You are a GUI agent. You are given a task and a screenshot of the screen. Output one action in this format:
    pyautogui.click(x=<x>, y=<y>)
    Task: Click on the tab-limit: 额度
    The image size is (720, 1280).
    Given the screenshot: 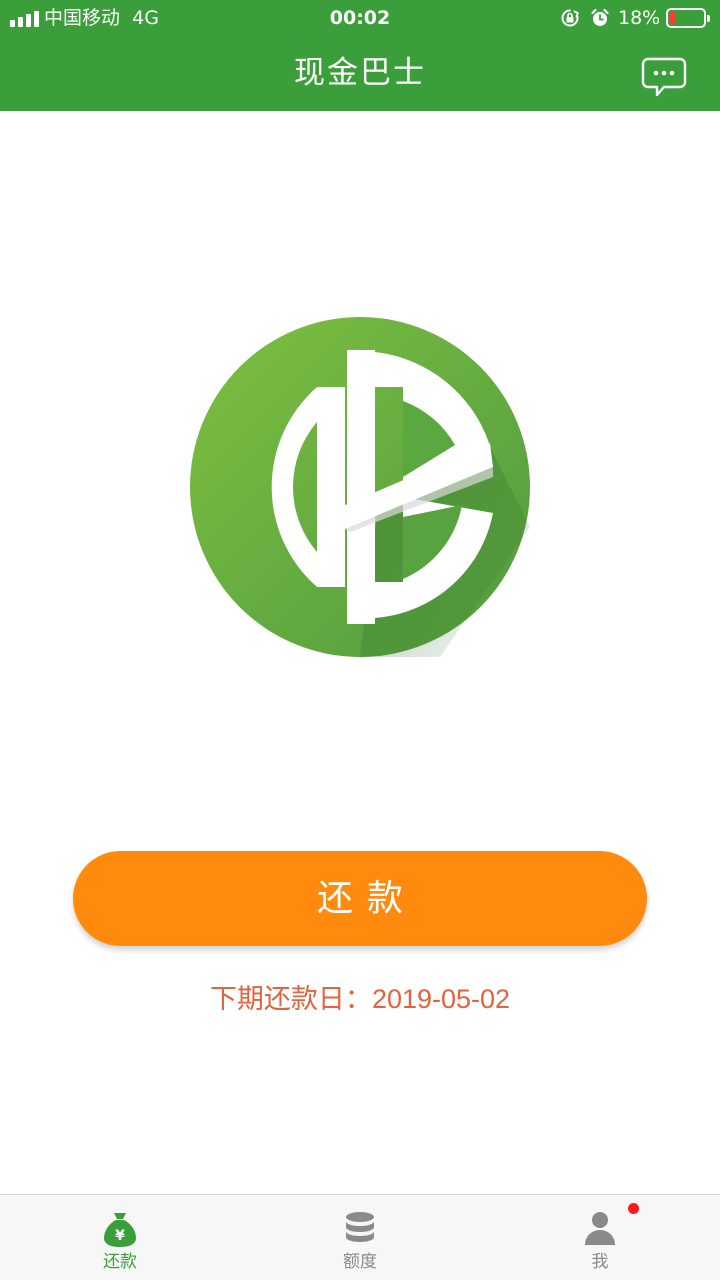 What is the action you would take?
    pyautogui.click(x=360, y=1237)
    